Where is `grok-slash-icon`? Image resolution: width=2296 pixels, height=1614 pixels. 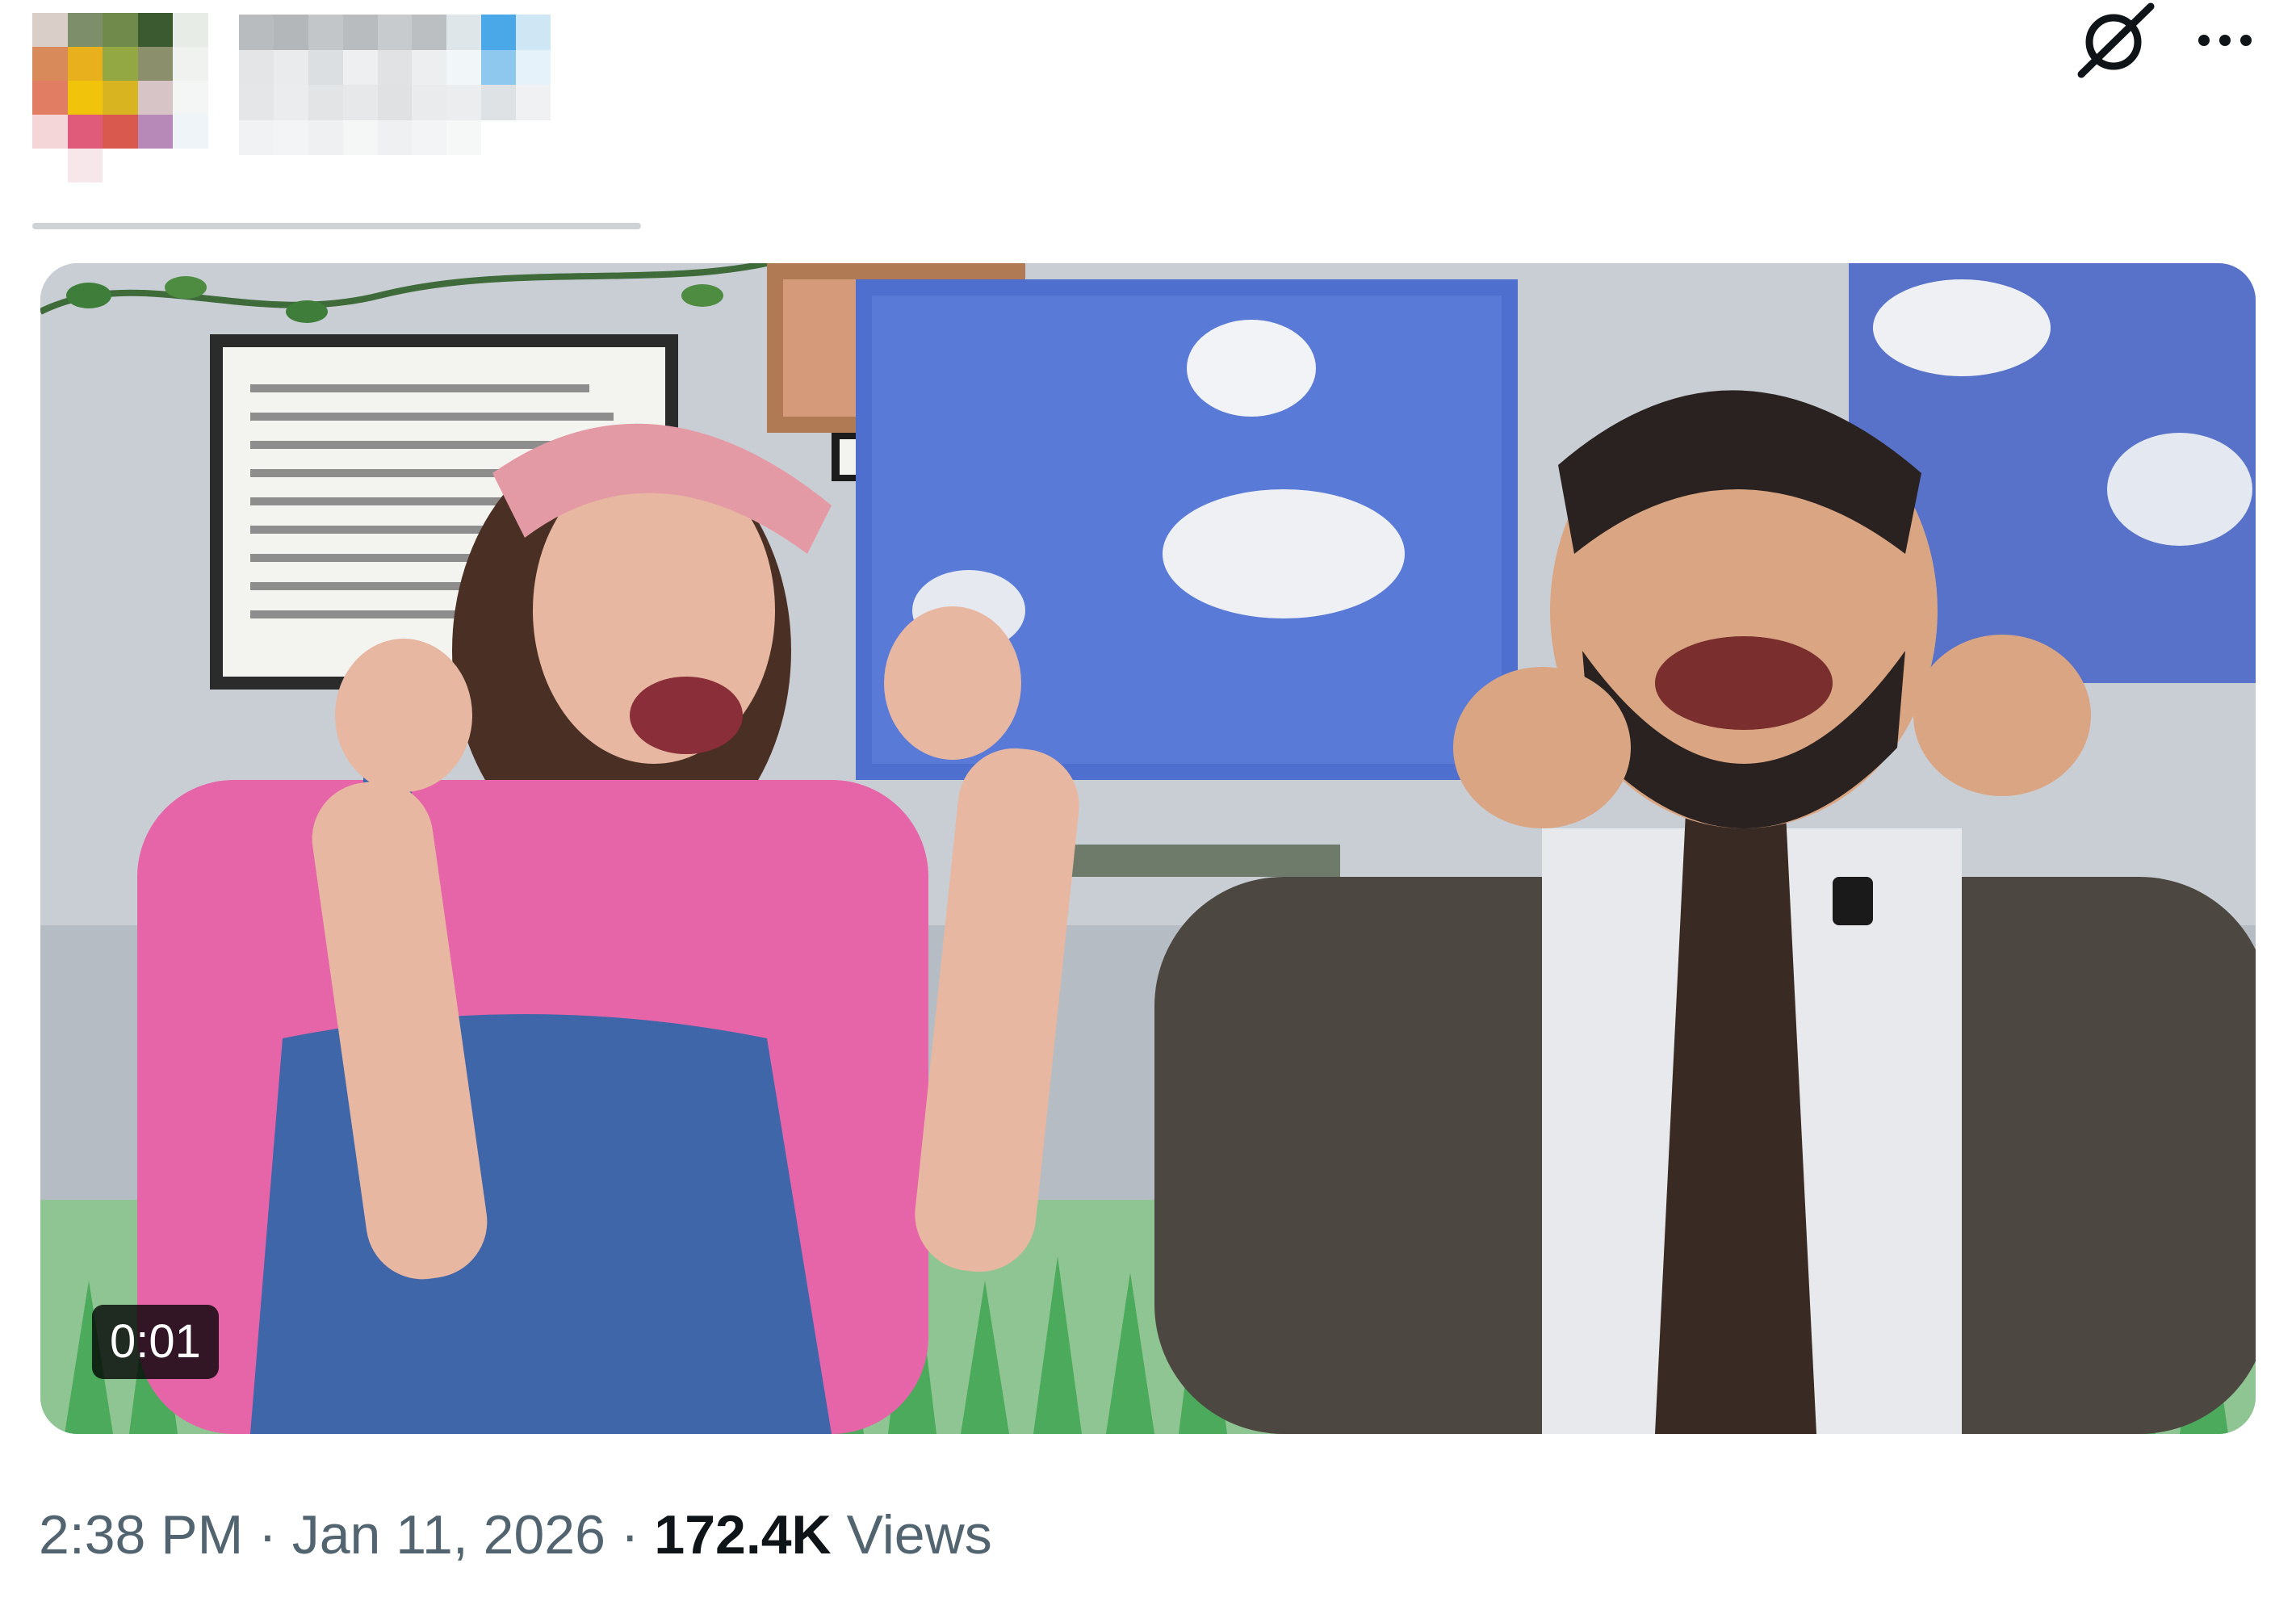 grok-slash-icon is located at coordinates (2115, 40).